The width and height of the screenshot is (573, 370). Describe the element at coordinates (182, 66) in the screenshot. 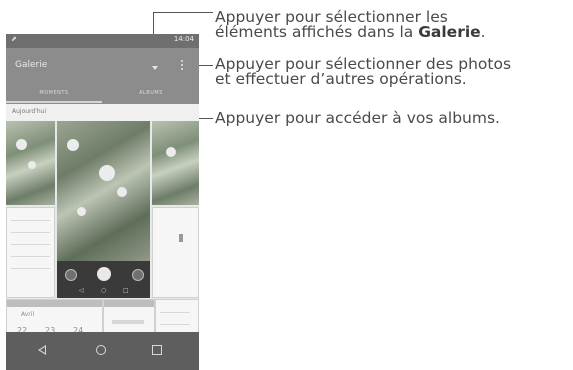

I see `overflow-menu-icon` at that location.